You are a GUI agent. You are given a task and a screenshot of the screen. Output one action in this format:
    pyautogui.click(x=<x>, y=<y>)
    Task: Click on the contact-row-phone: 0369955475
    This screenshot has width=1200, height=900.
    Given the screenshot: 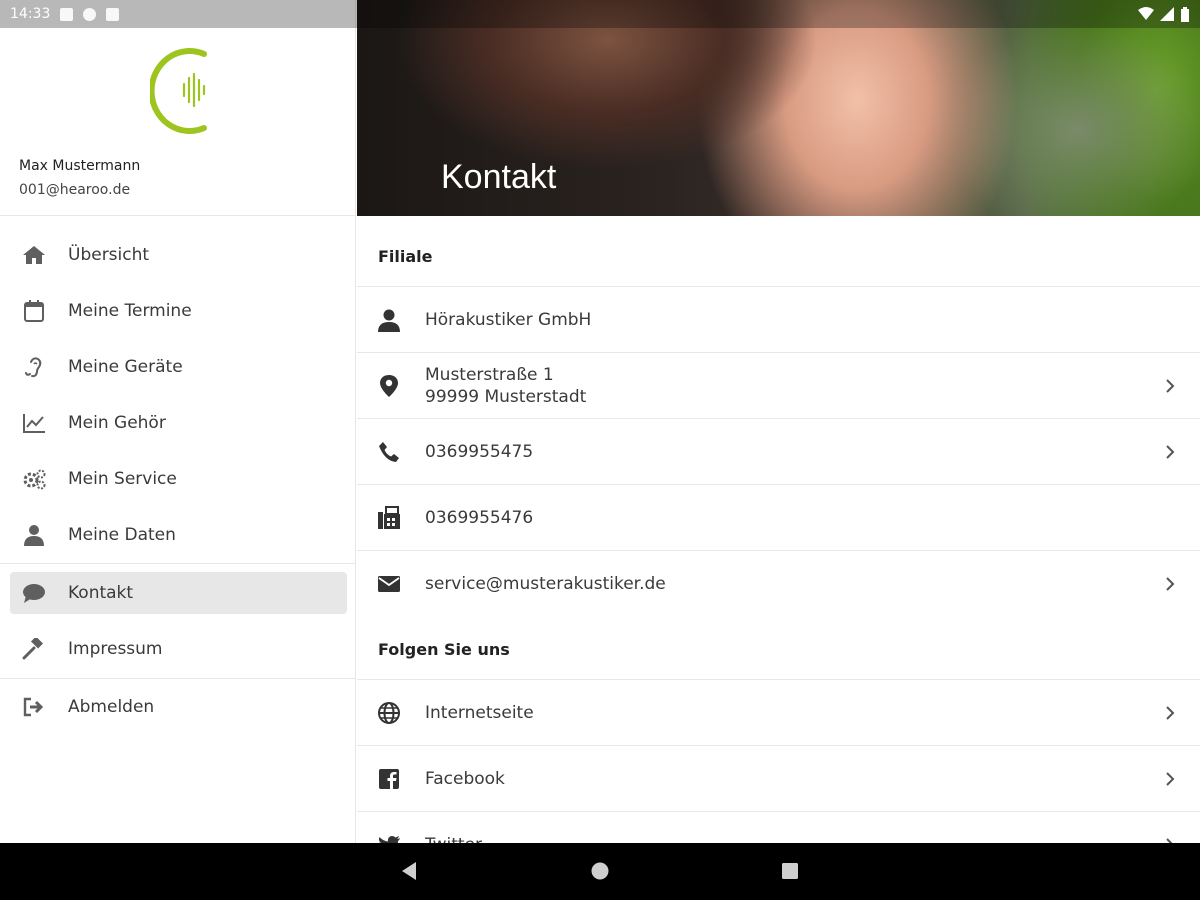 What is the action you would take?
    pyautogui.click(x=778, y=451)
    